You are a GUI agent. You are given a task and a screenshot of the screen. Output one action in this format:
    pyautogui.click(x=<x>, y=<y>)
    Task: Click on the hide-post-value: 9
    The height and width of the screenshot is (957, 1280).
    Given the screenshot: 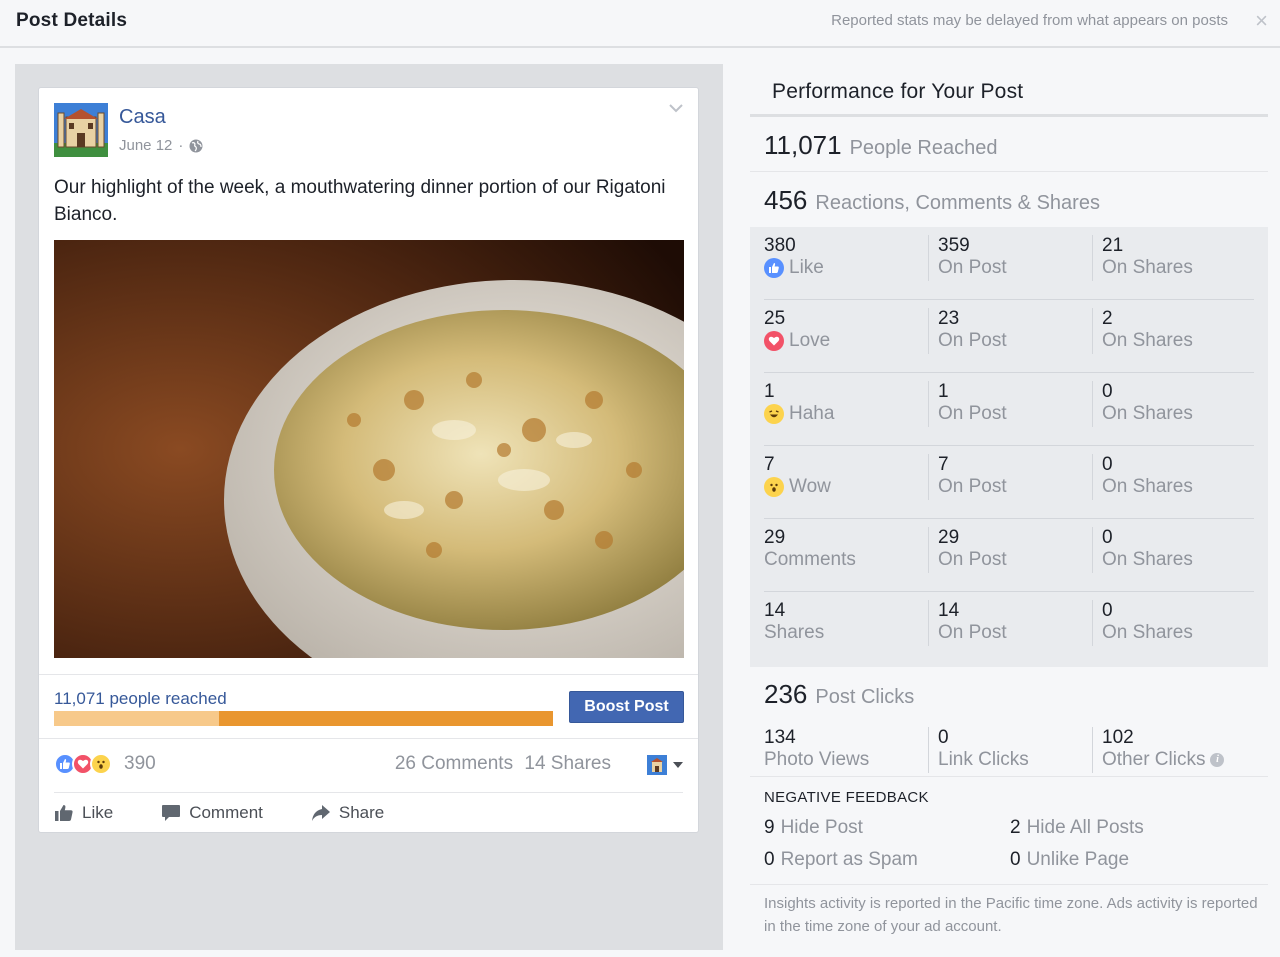 What is the action you would take?
    pyautogui.click(x=769, y=827)
    